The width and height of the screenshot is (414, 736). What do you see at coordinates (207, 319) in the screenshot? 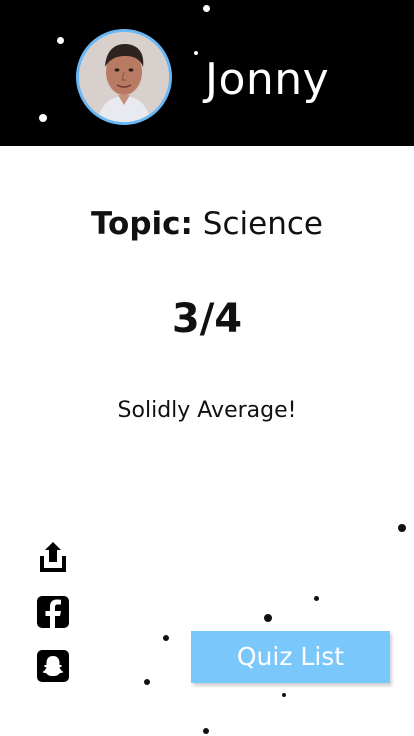
I see `quiz-score: 3/4` at bounding box center [207, 319].